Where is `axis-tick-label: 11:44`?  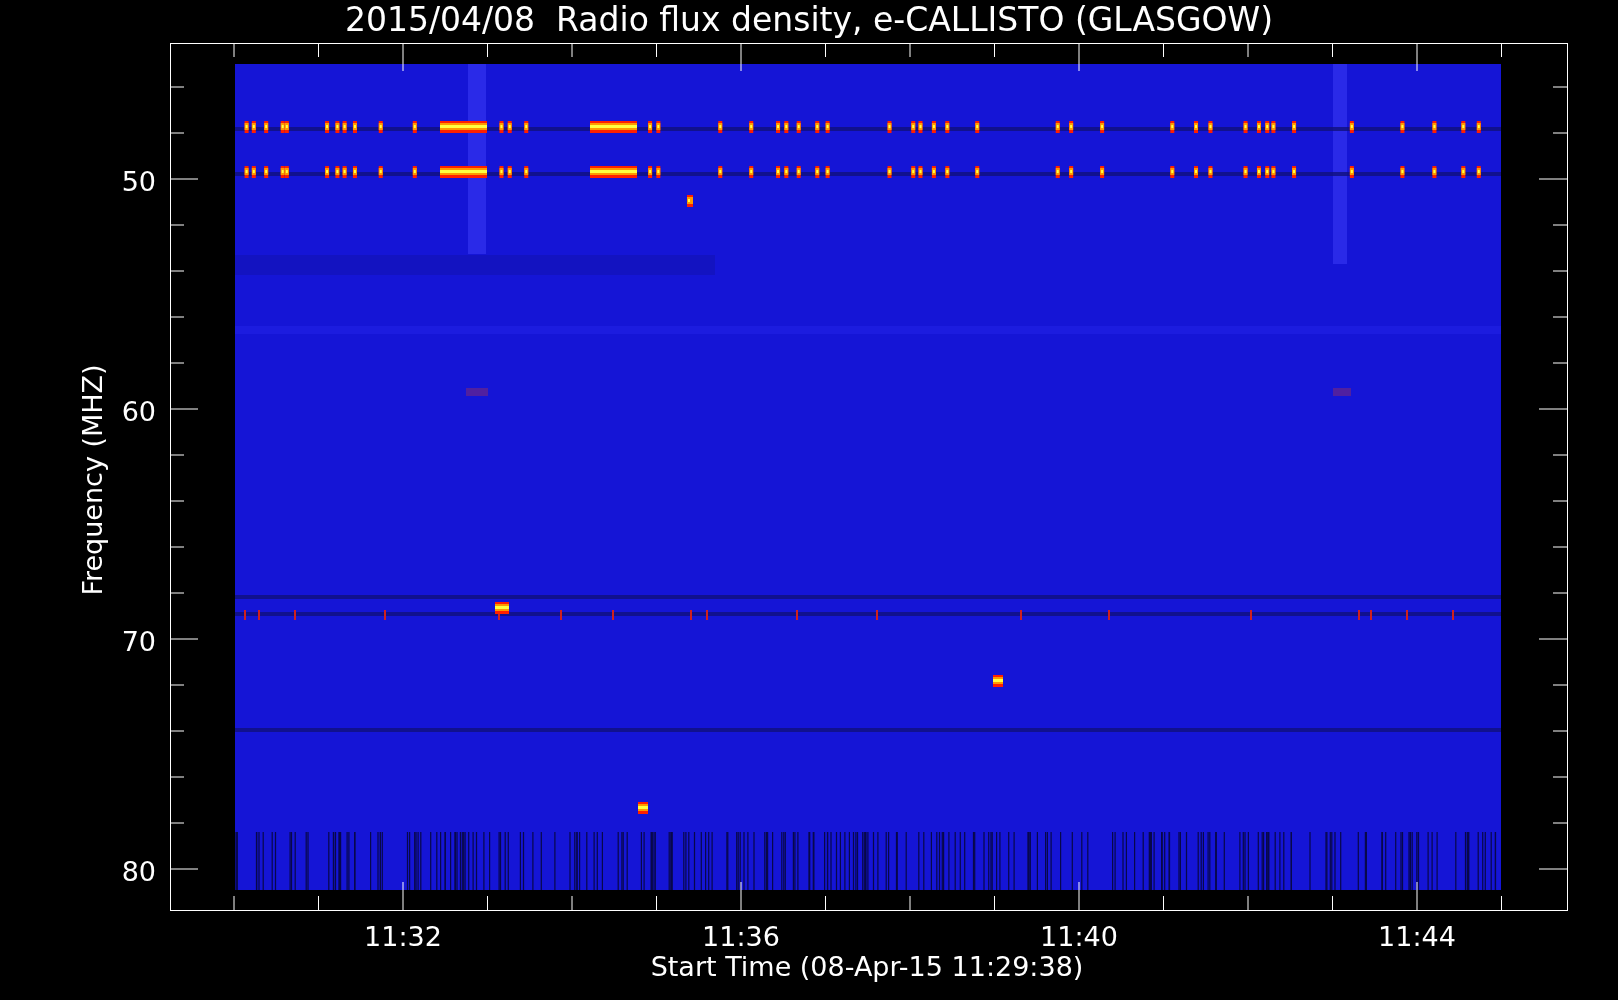
axis-tick-label: 11:44 is located at coordinates (1417, 936).